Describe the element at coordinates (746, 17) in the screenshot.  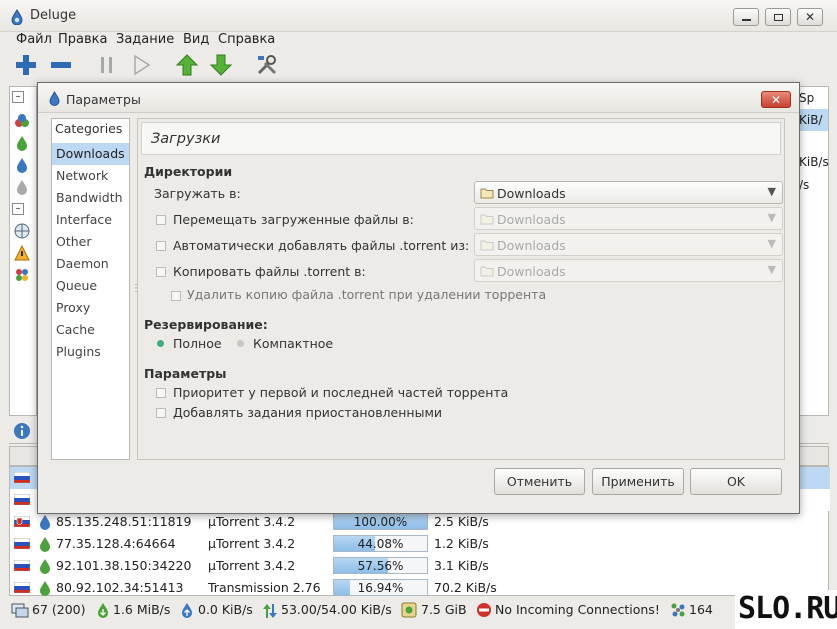
I see `minimize-button` at that location.